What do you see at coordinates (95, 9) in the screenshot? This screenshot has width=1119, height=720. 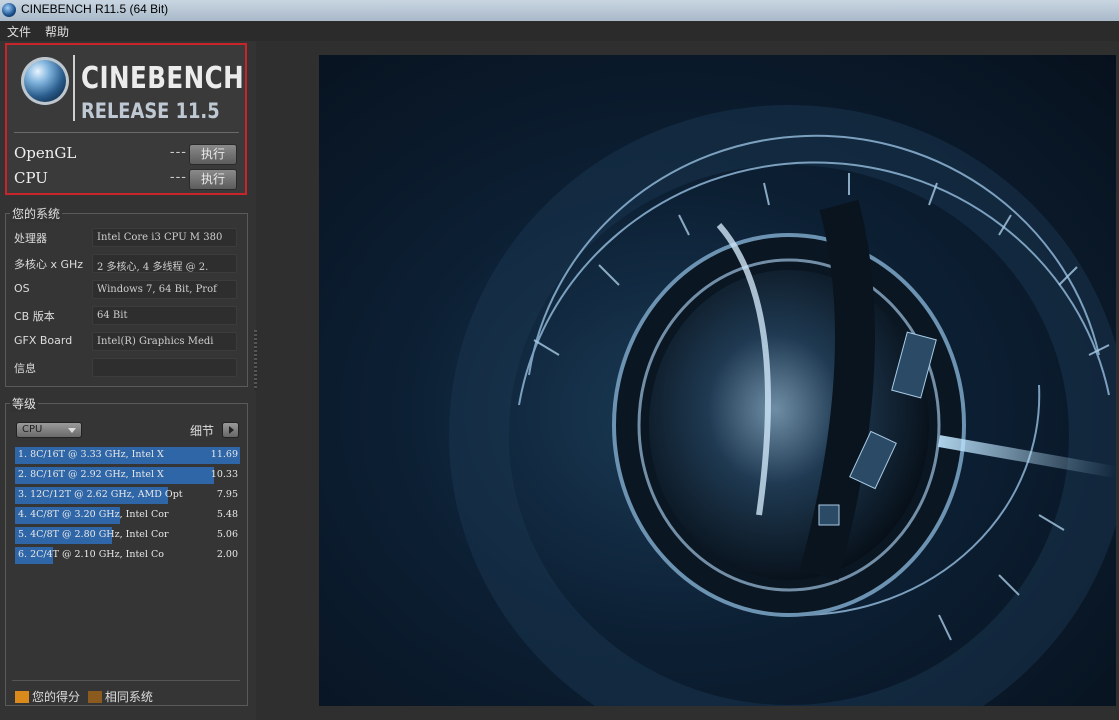 I see `window-title: CINEBENCH R11.5 (64 Bit)` at bounding box center [95, 9].